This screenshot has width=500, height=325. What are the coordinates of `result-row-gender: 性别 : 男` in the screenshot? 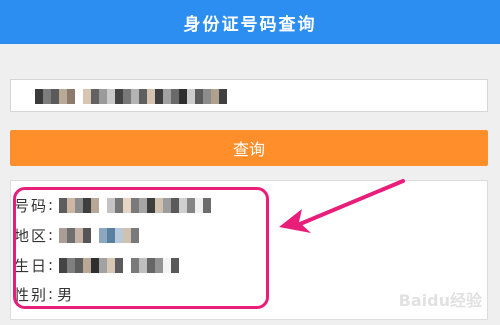 It's located at (43, 294).